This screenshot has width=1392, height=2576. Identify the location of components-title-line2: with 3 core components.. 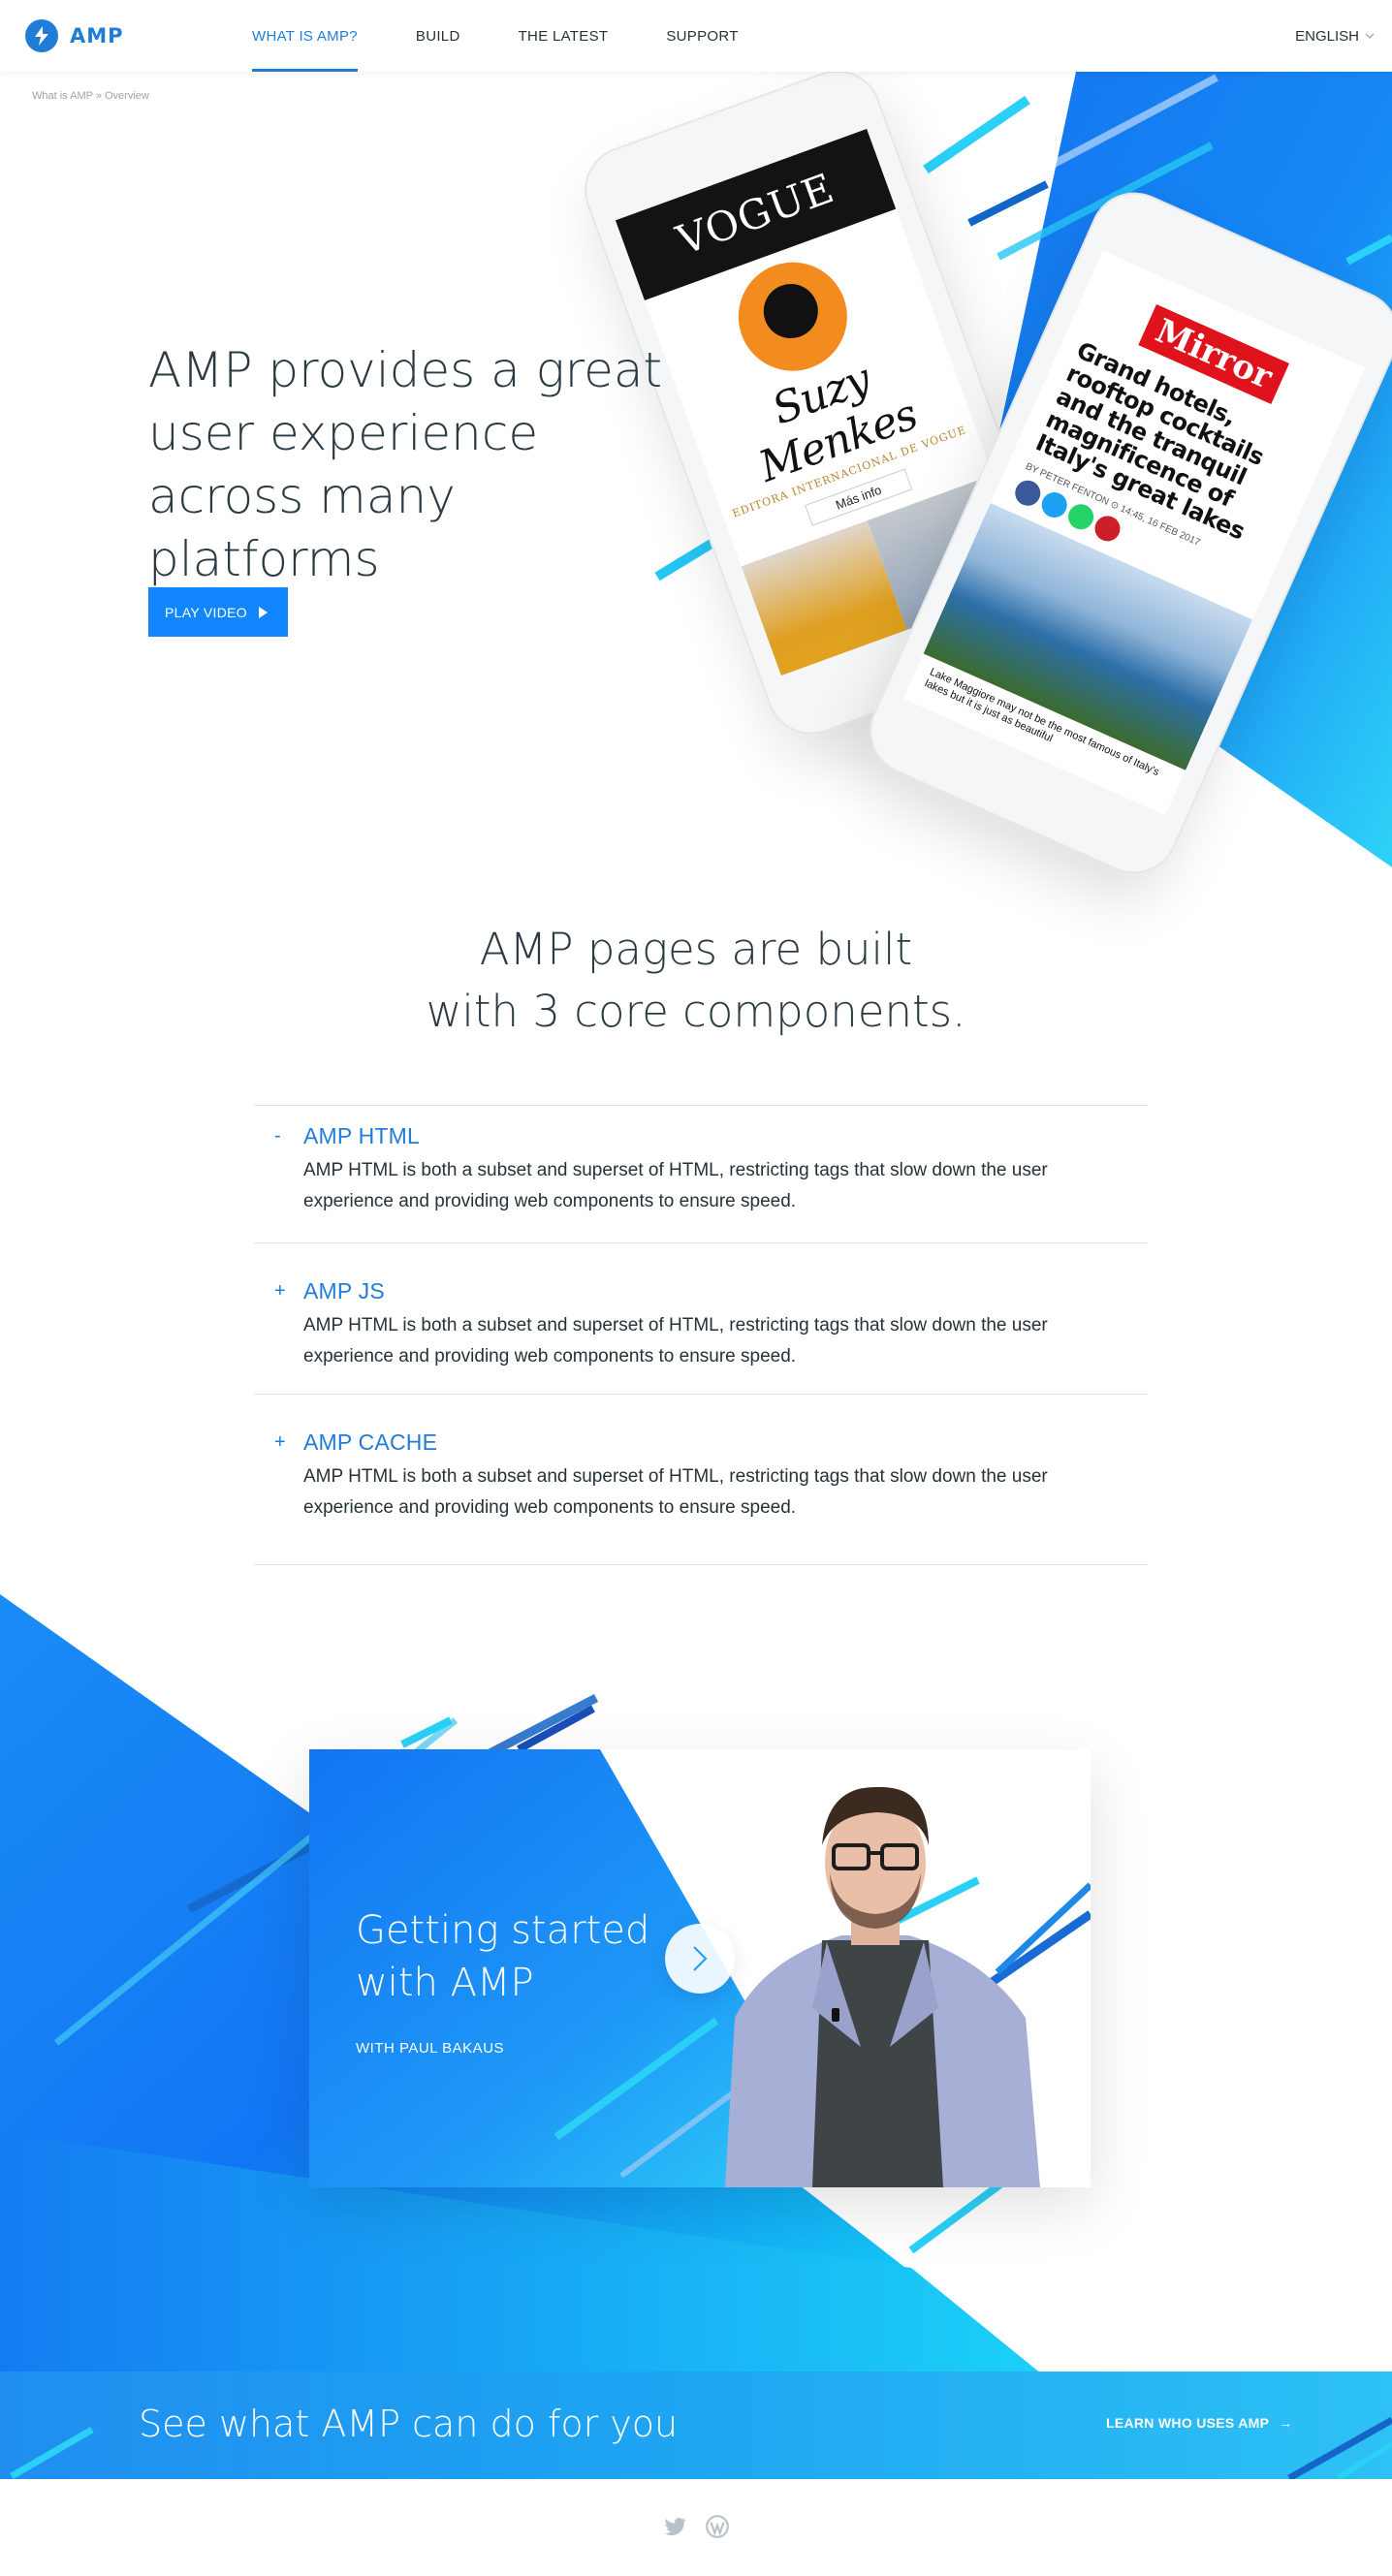
(696, 1011).